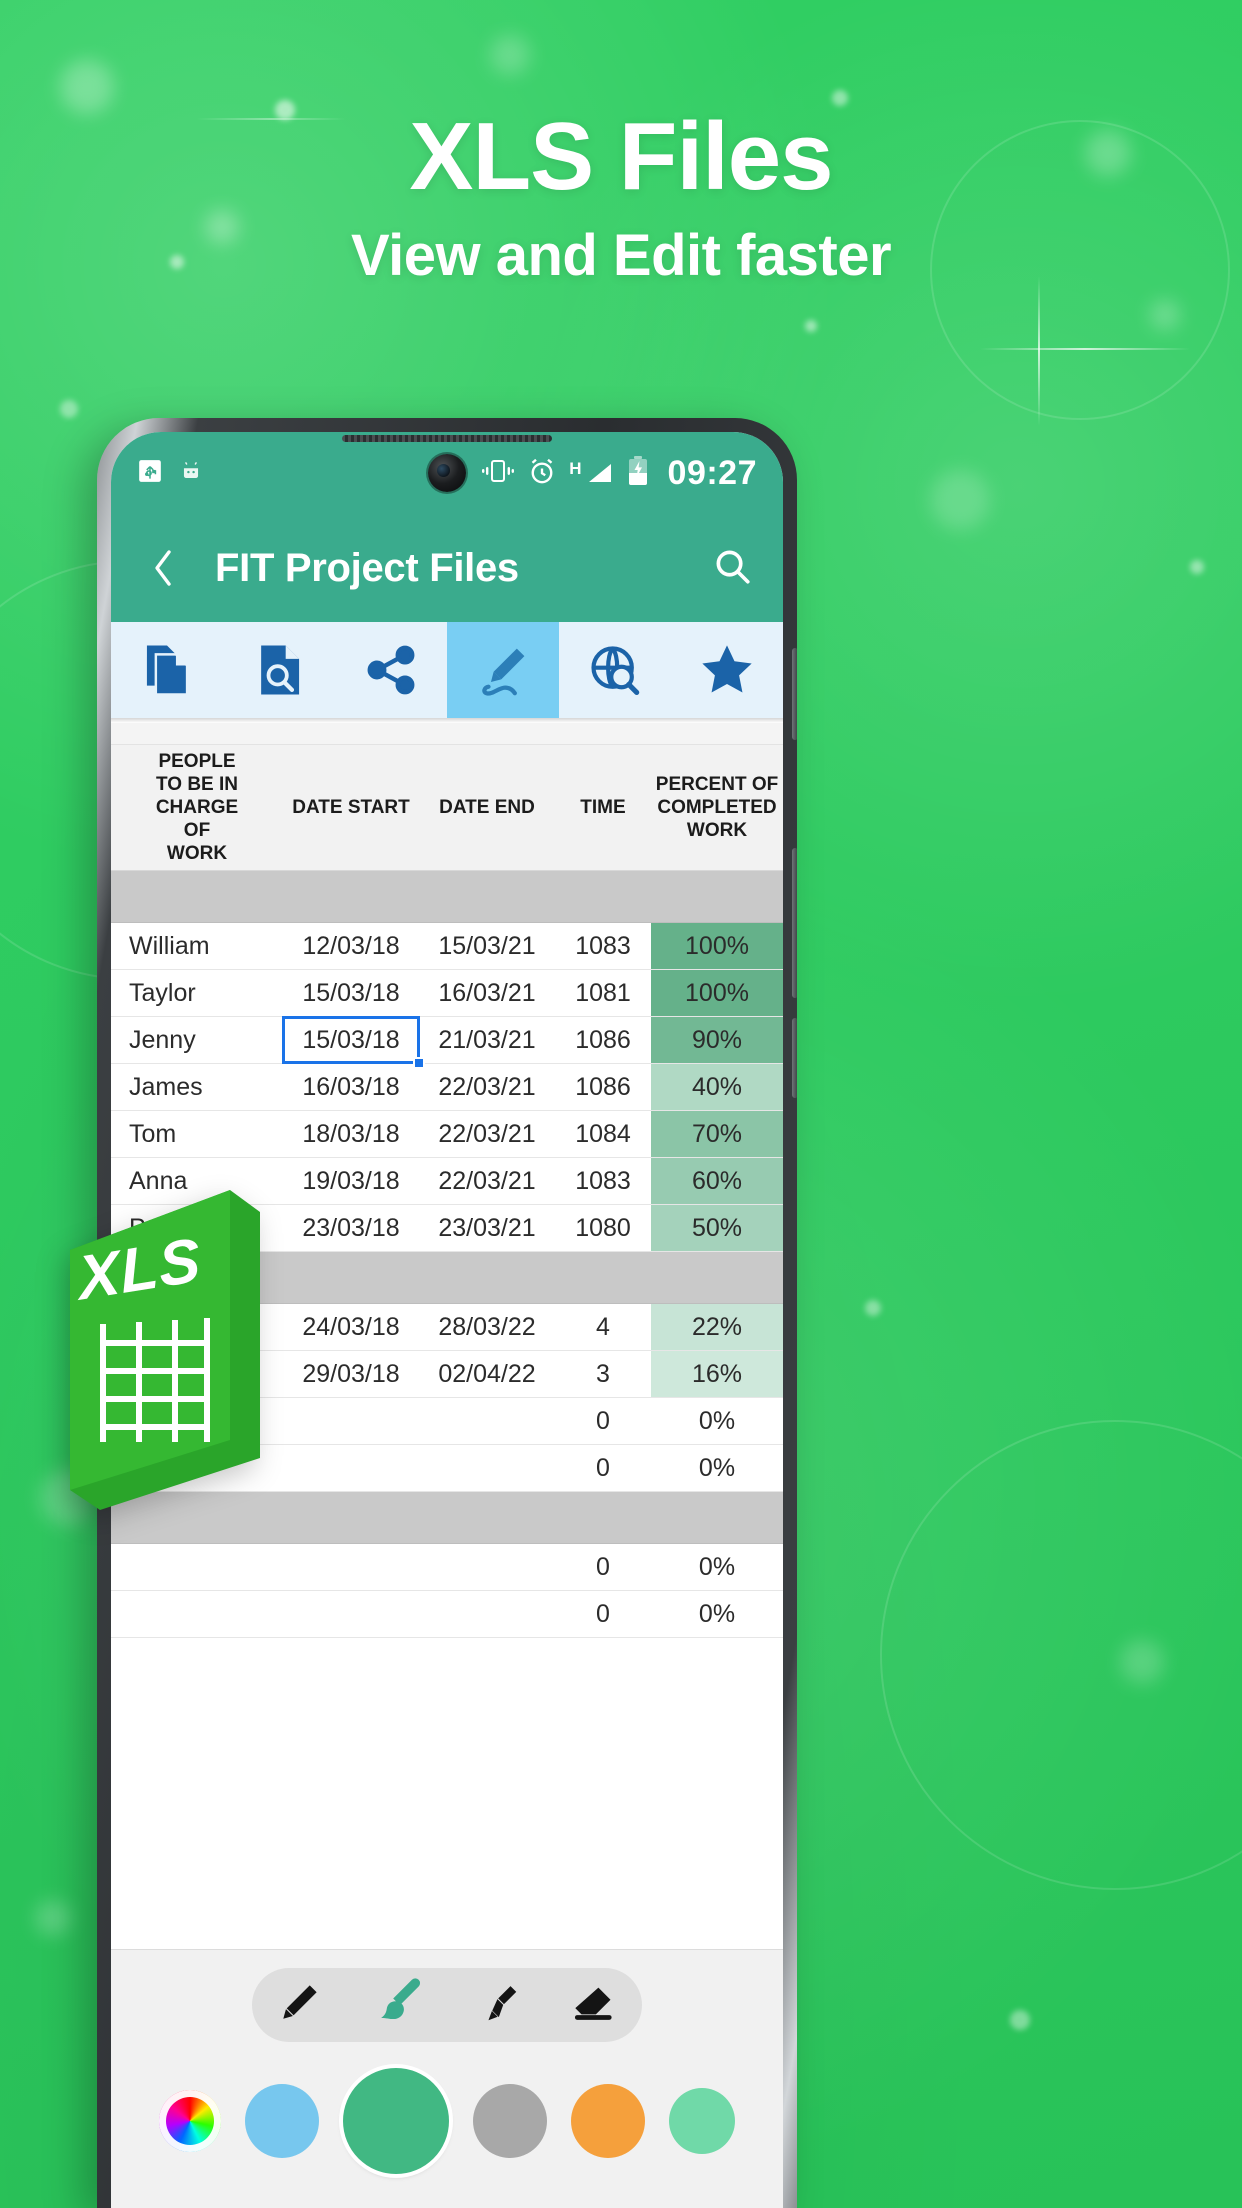  I want to click on cell-date-end: 28/03/22, so click(487, 1327).